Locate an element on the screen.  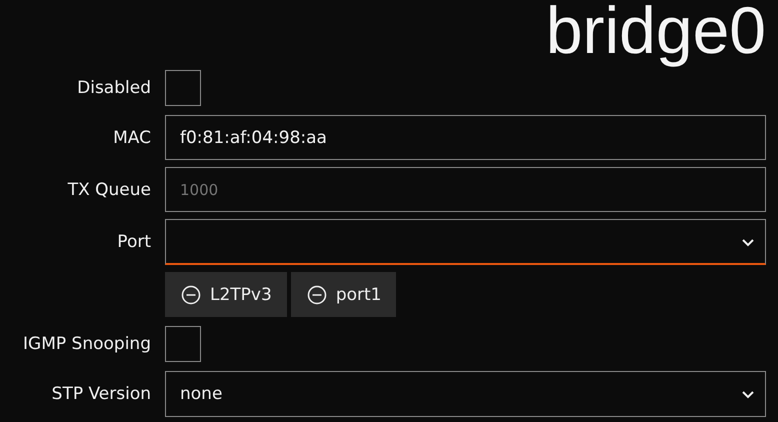
dropdown is located at coordinates (465, 242).